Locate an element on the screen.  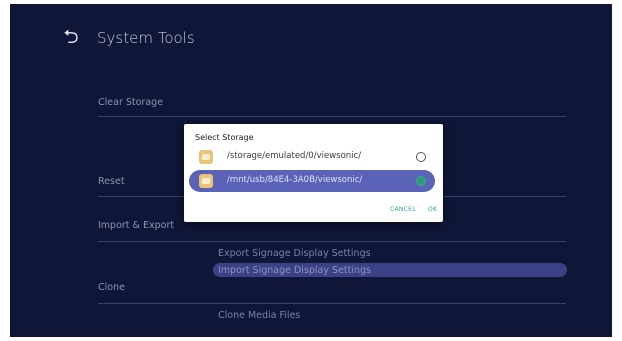
storage-option-internal: /storage/emulated/0/viewsonic/ is located at coordinates (312, 157).